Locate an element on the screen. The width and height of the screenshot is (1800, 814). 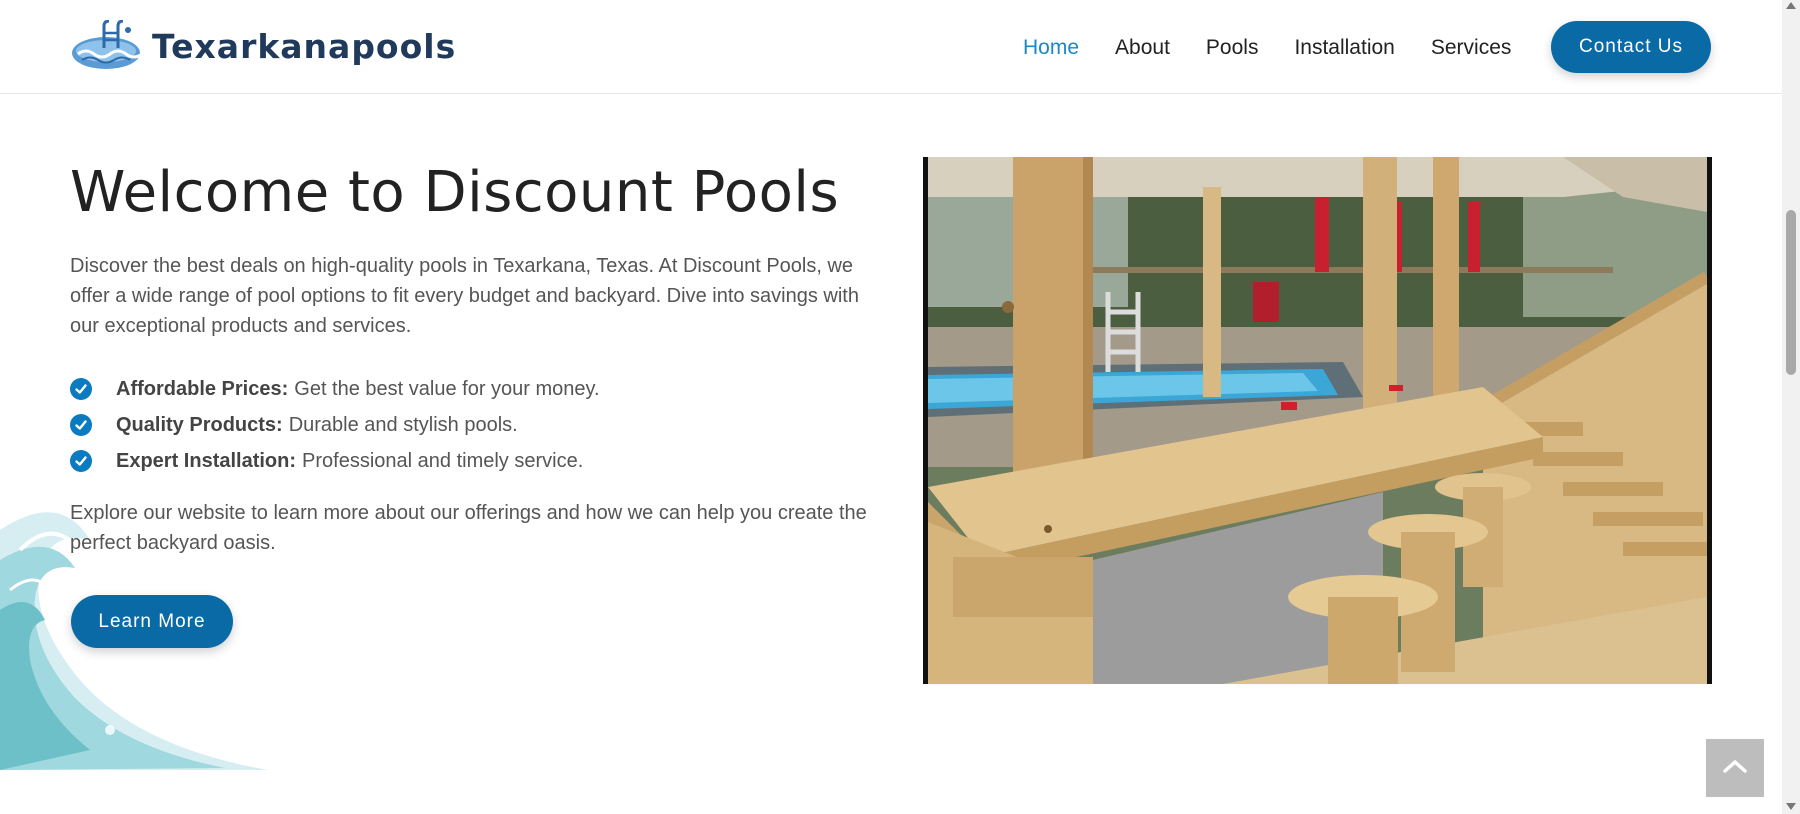
page-title: Welcome to Discount Pools is located at coordinates (455, 192).